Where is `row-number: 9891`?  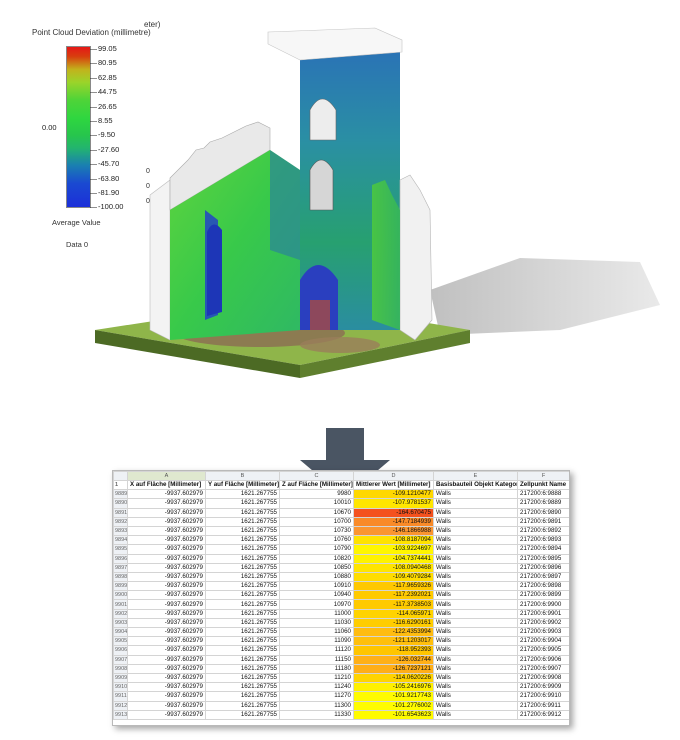 row-number: 9891 is located at coordinates (120, 512).